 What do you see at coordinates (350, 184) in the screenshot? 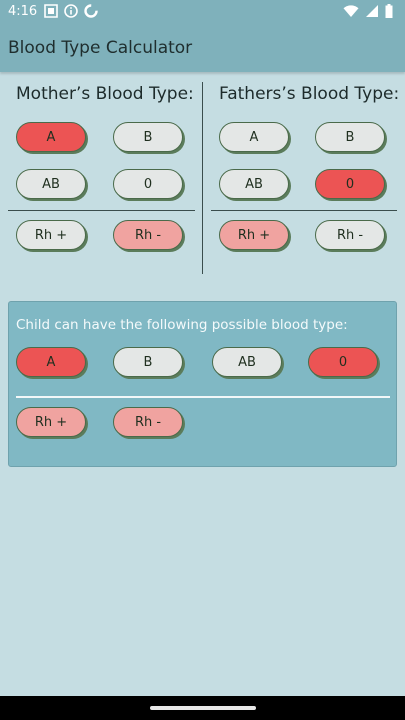
I see `father-type-0-button: 0` at bounding box center [350, 184].